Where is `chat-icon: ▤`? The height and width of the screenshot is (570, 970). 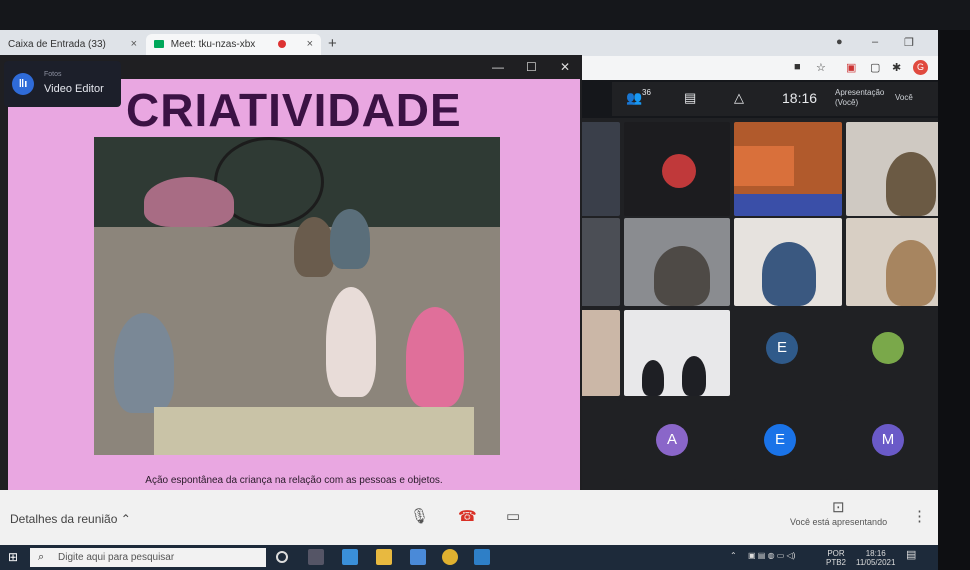
chat-icon: ▤ is located at coordinates (690, 98).